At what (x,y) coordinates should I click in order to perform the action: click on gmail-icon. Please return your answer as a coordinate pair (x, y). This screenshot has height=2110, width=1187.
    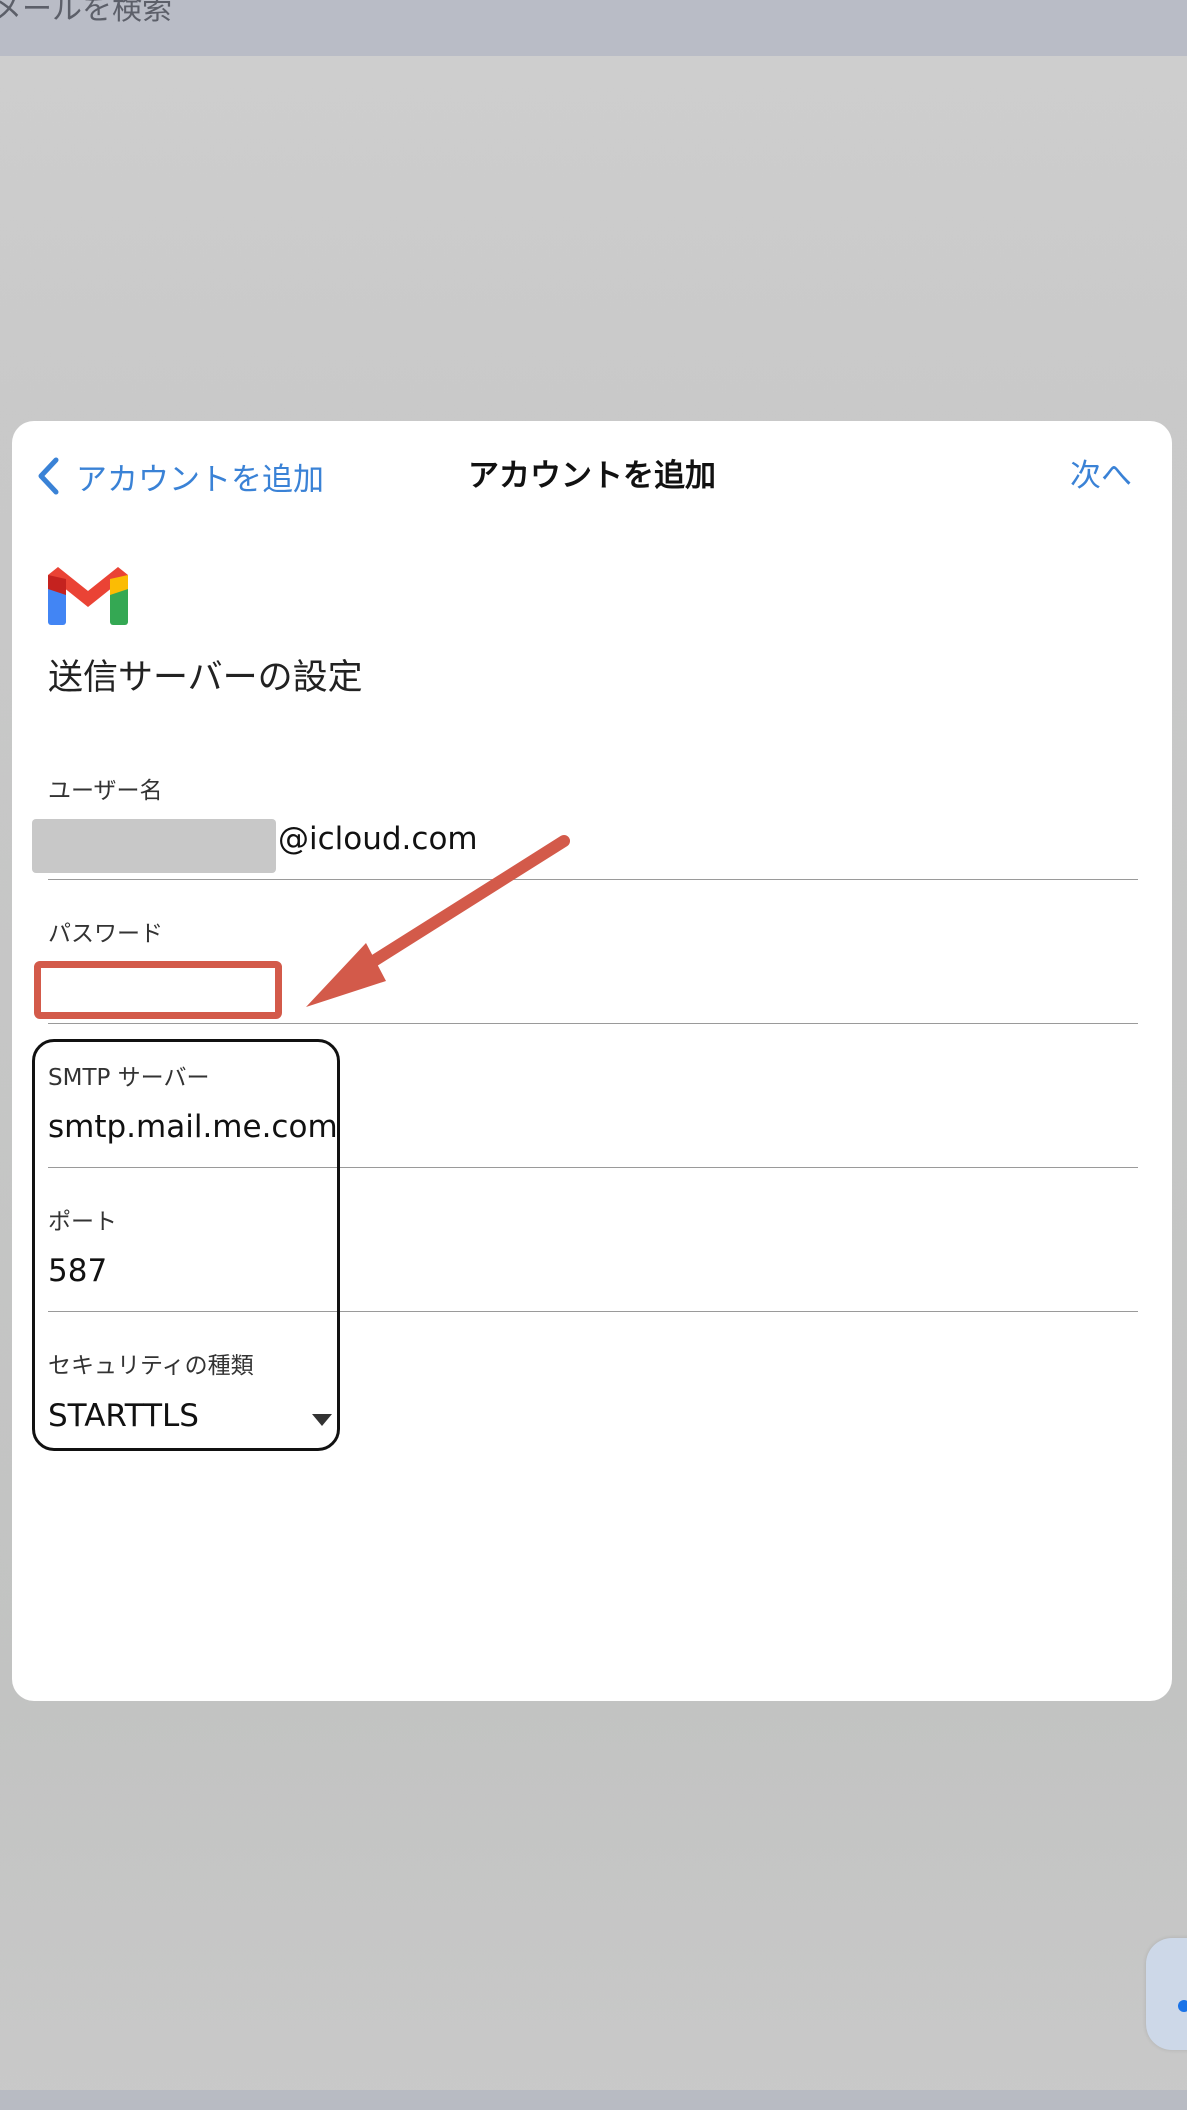
    Looking at the image, I should click on (88, 596).